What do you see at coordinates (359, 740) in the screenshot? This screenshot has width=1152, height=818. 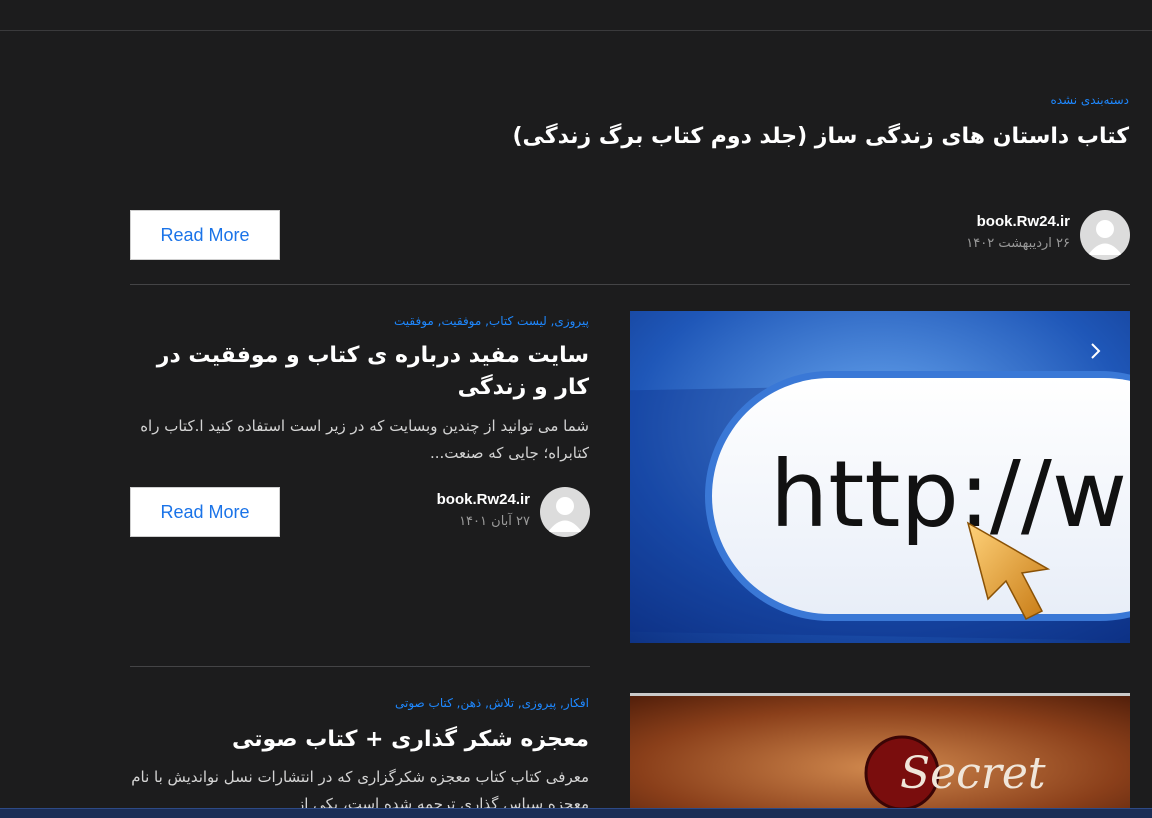 I see `post-title: معجزه شکر گذاری + کتاب صوتی` at bounding box center [359, 740].